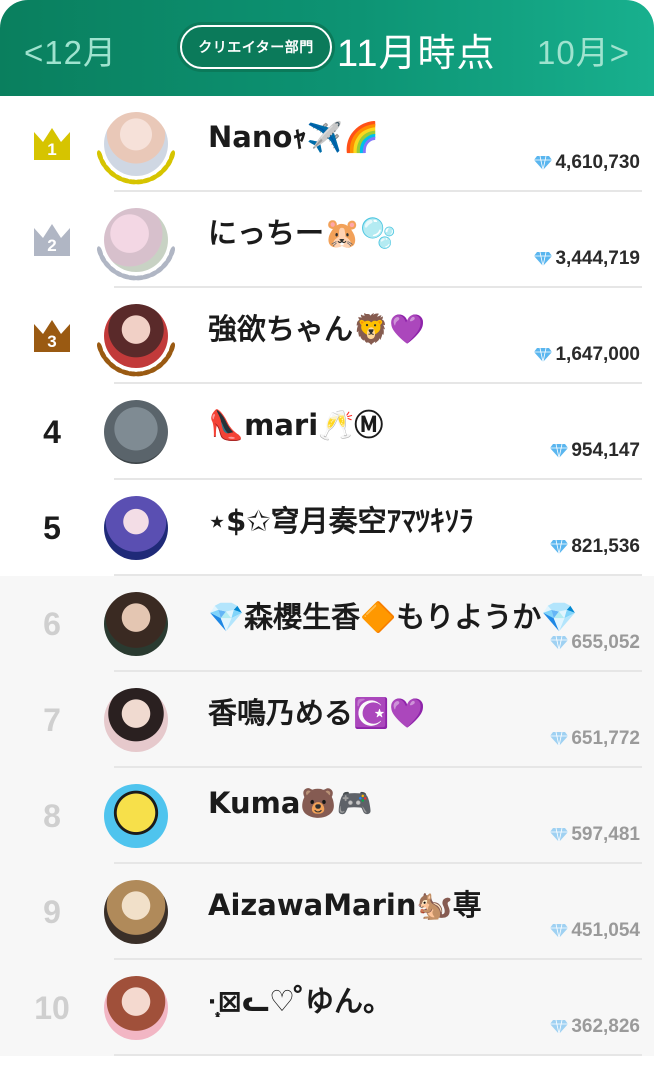 The image size is (654, 1088). Describe the element at coordinates (605, 738) in the screenshot. I see `score-text: 651,772` at that location.